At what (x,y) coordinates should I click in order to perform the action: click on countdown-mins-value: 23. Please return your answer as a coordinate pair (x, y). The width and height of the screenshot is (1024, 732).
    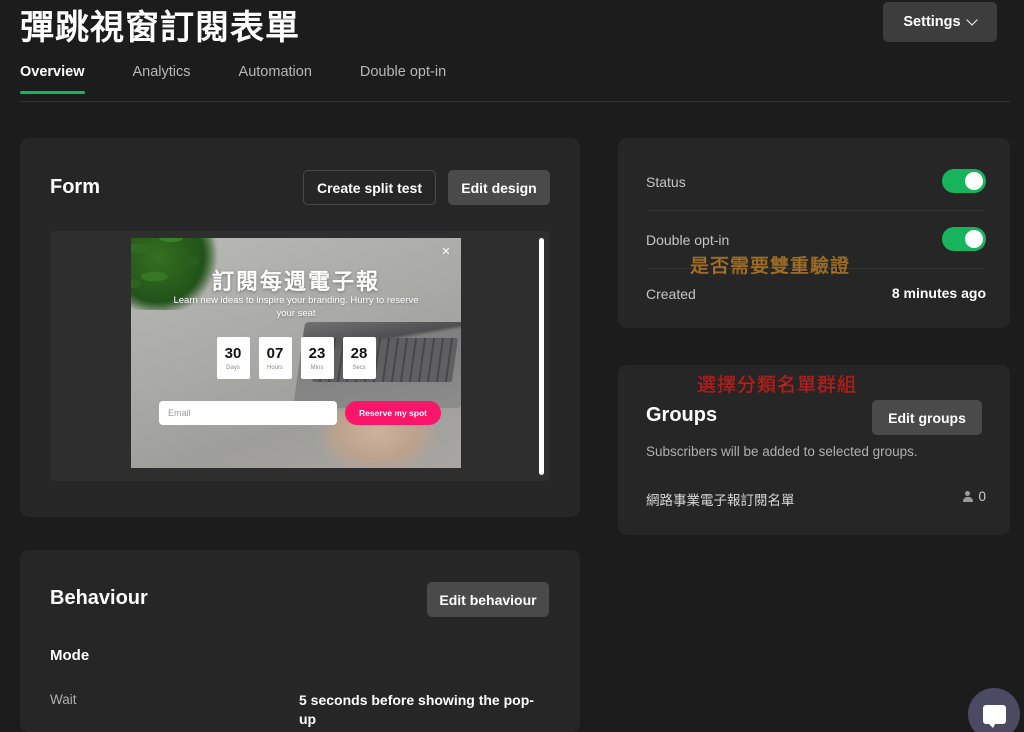
    Looking at the image, I should click on (317, 353).